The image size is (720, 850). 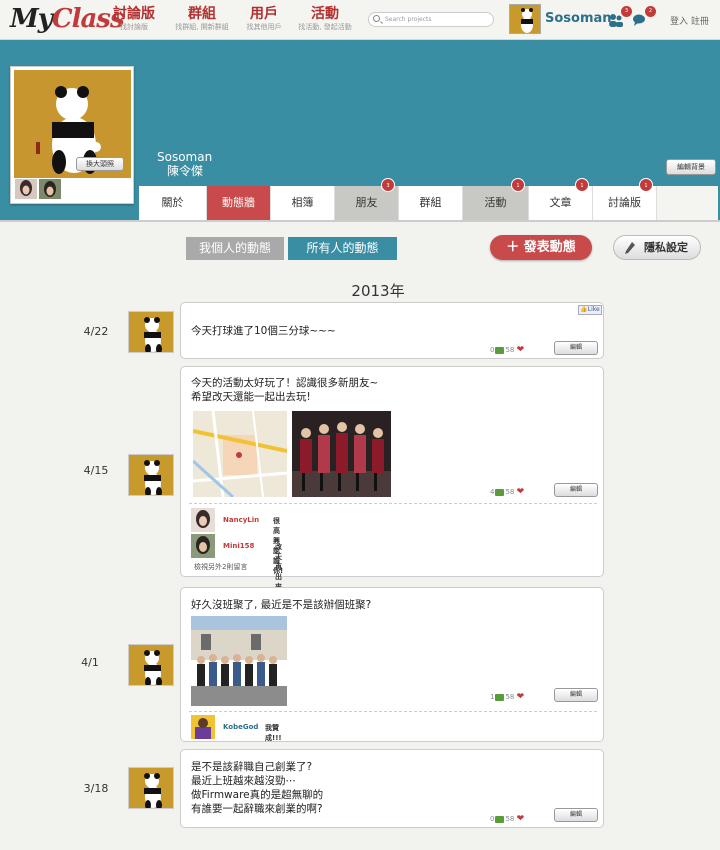 What do you see at coordinates (650, 11) in the screenshot?
I see `chat-badge: 2` at bounding box center [650, 11].